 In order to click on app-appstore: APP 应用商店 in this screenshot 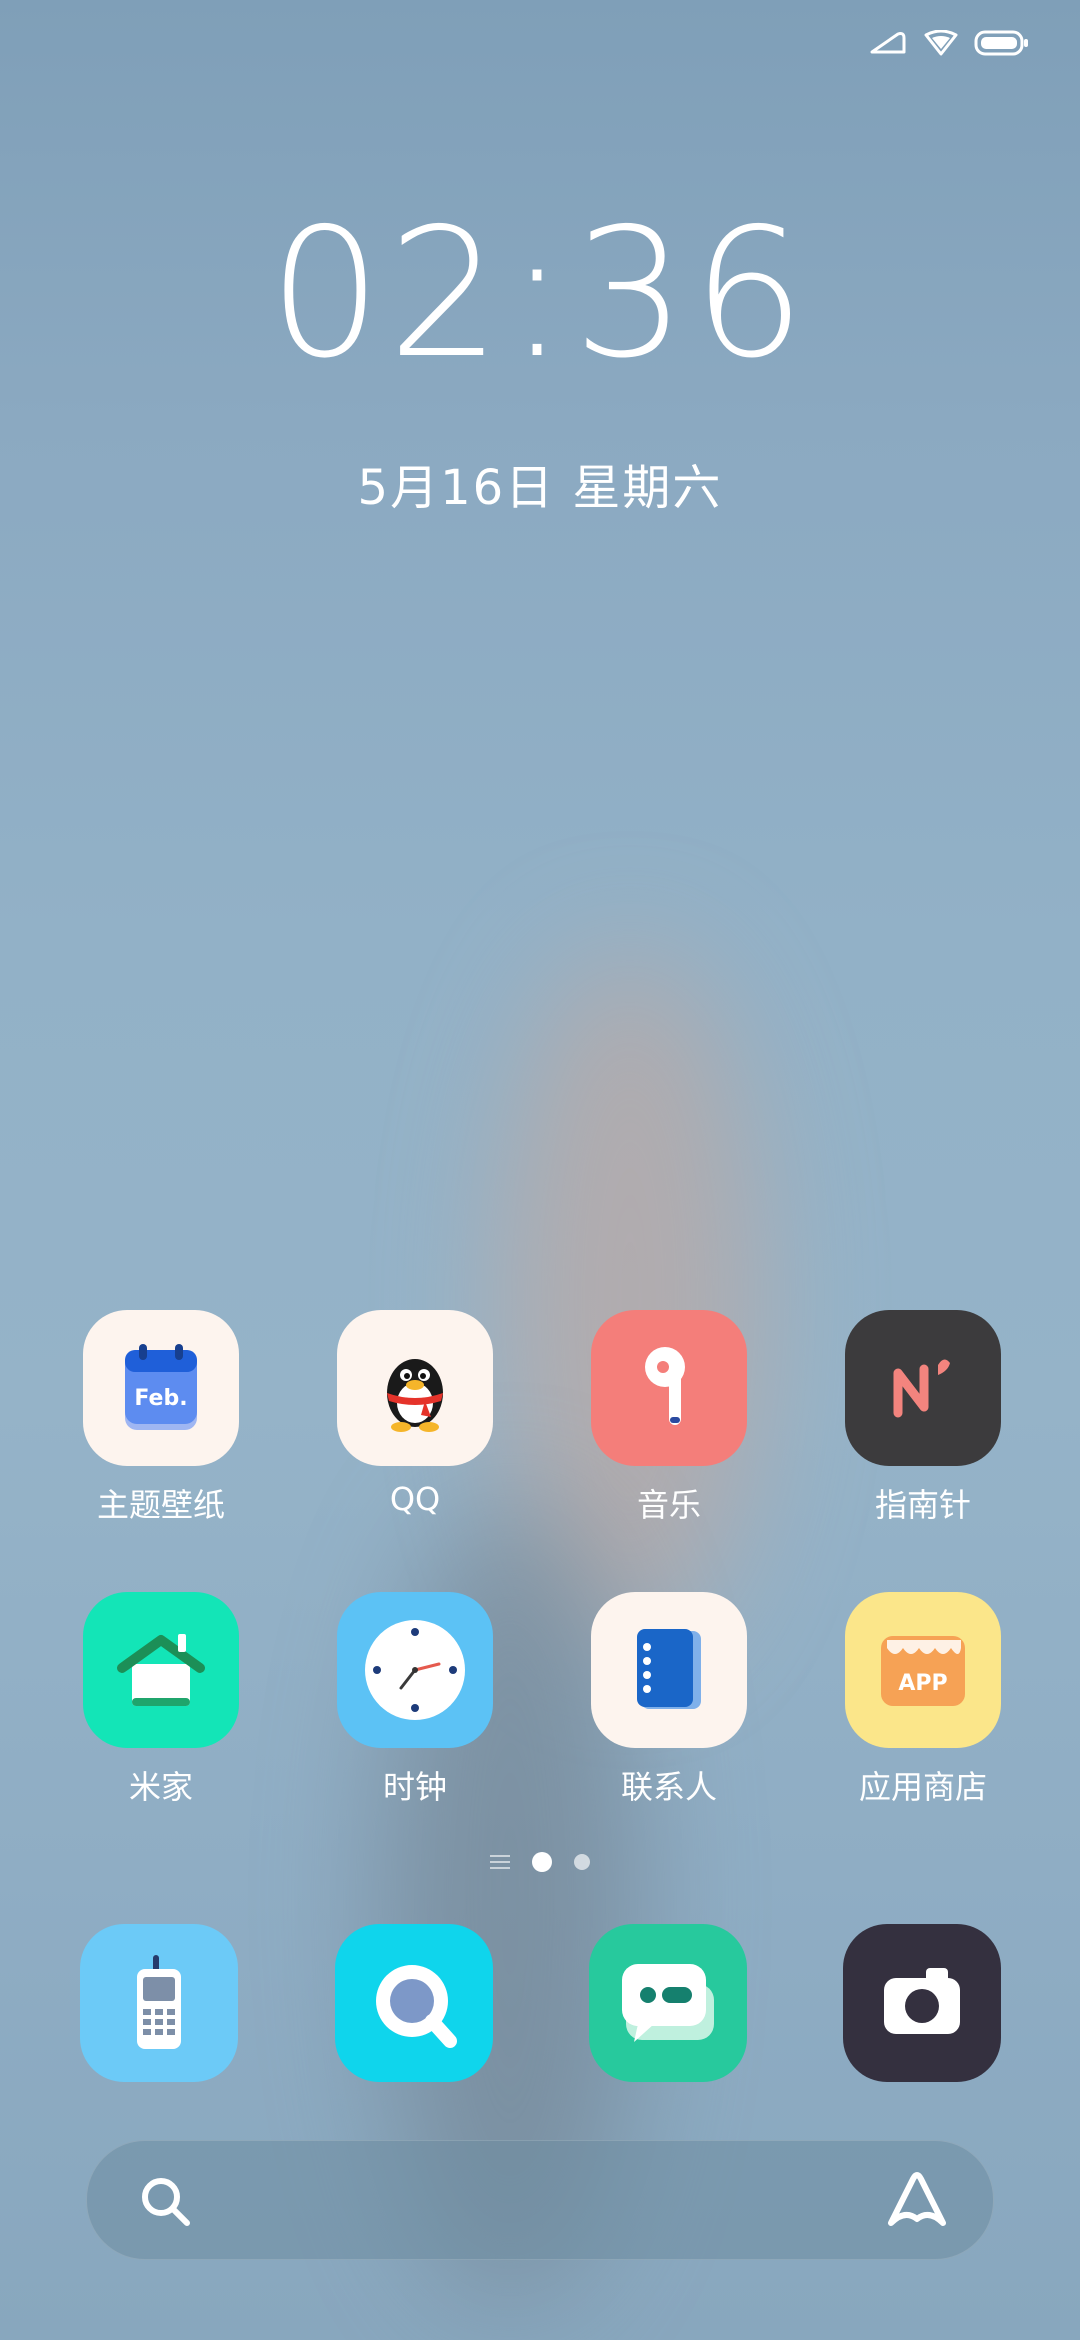, I will do `click(923, 1700)`.